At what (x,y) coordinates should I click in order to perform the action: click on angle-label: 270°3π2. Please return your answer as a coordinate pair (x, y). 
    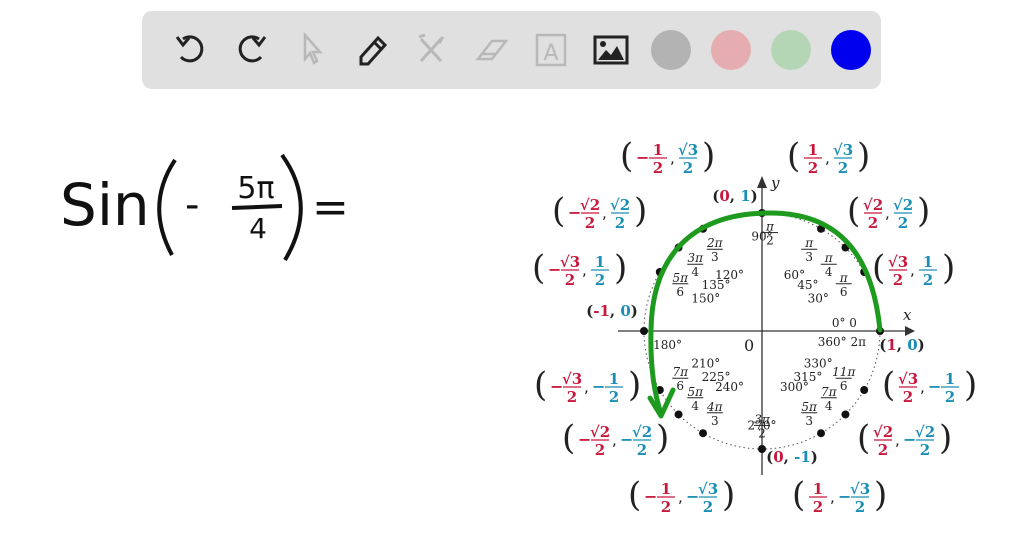
    Looking at the image, I should click on (762, 426).